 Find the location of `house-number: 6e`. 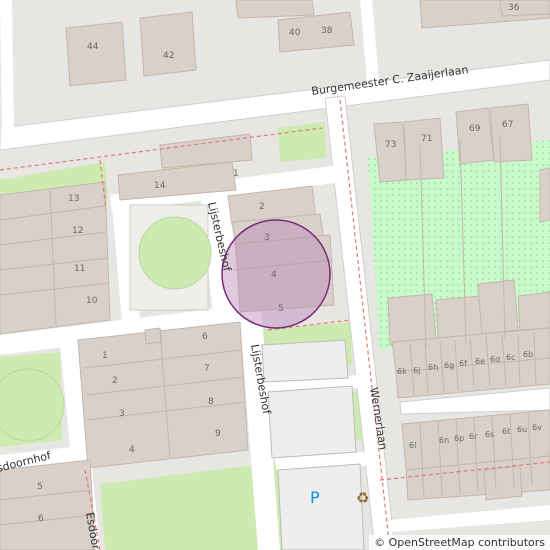

house-number: 6e is located at coordinates (480, 361).